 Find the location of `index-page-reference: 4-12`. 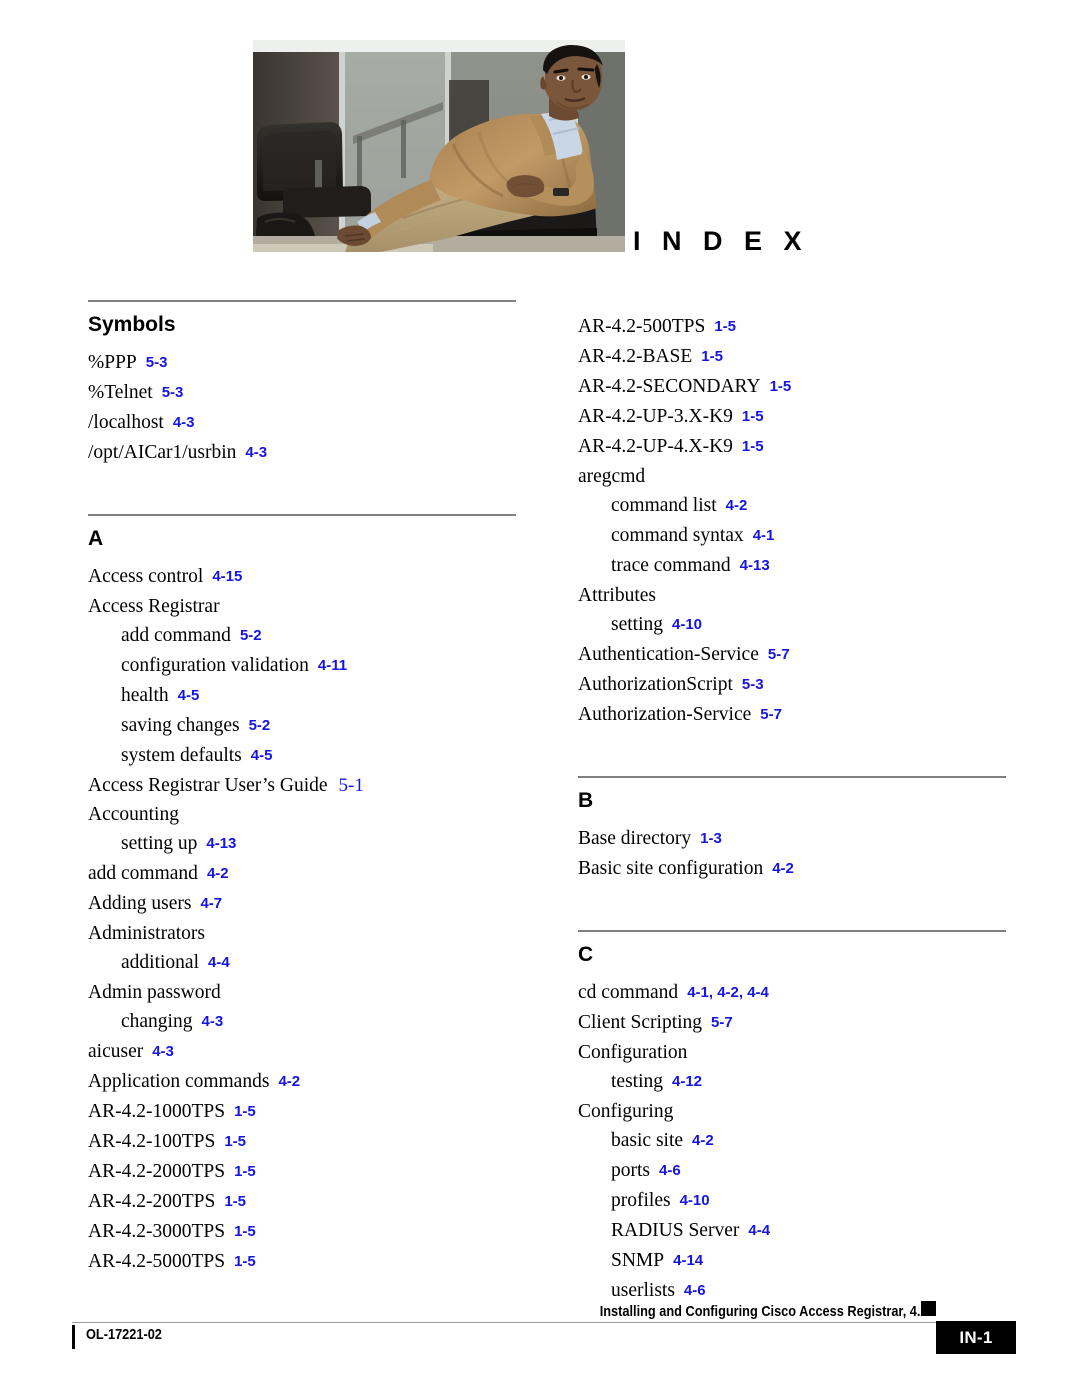

index-page-reference: 4-12 is located at coordinates (687, 1081).